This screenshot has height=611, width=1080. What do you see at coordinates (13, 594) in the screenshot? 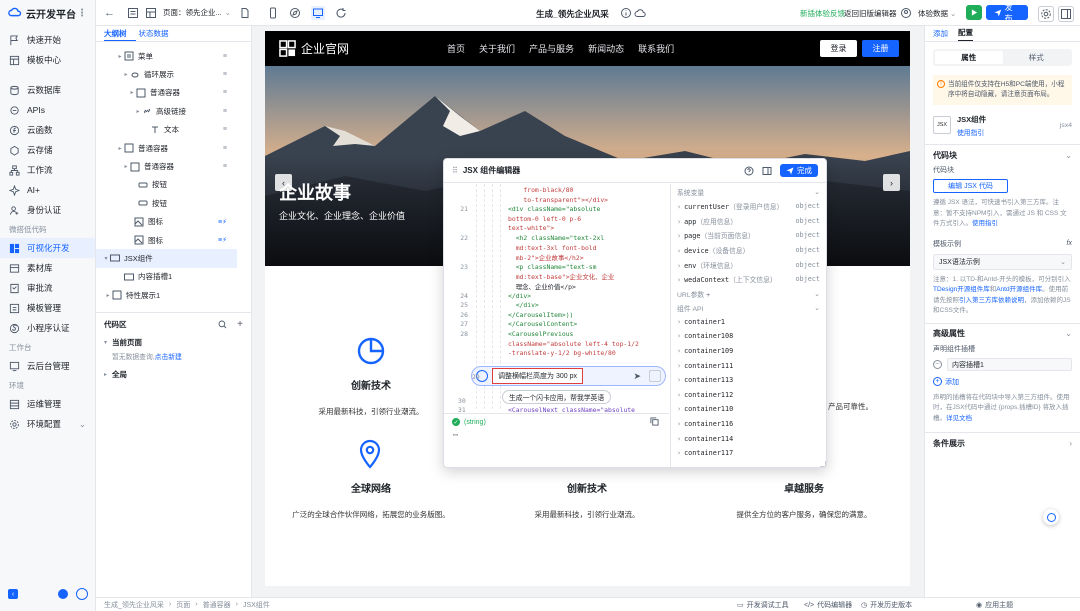
I see `collapse-icon: ‹` at bounding box center [13, 594].